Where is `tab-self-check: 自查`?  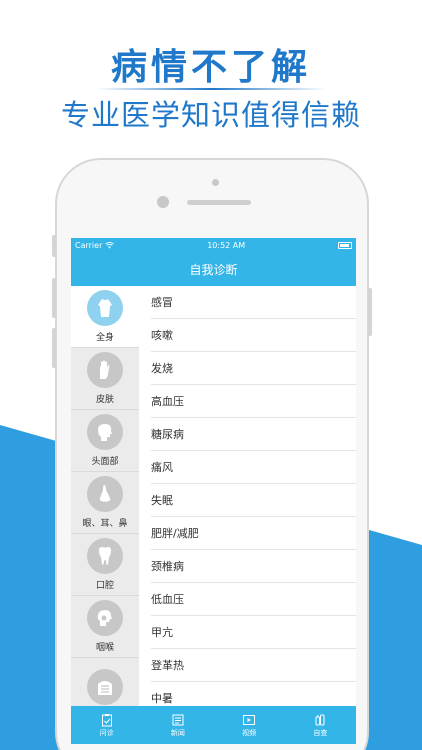 tab-self-check: 自查 is located at coordinates (320, 725).